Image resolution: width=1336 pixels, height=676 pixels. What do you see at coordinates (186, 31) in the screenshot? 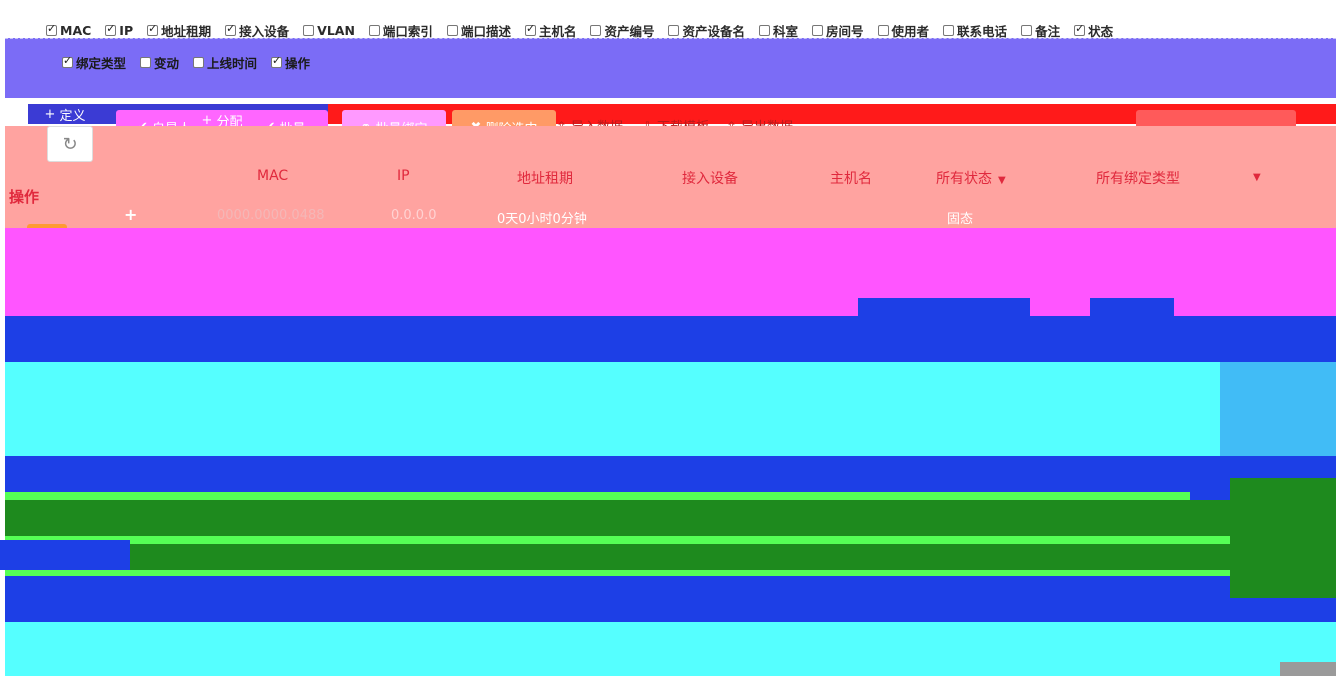
I see `column-checkbox-label: 地址租期` at bounding box center [186, 31].